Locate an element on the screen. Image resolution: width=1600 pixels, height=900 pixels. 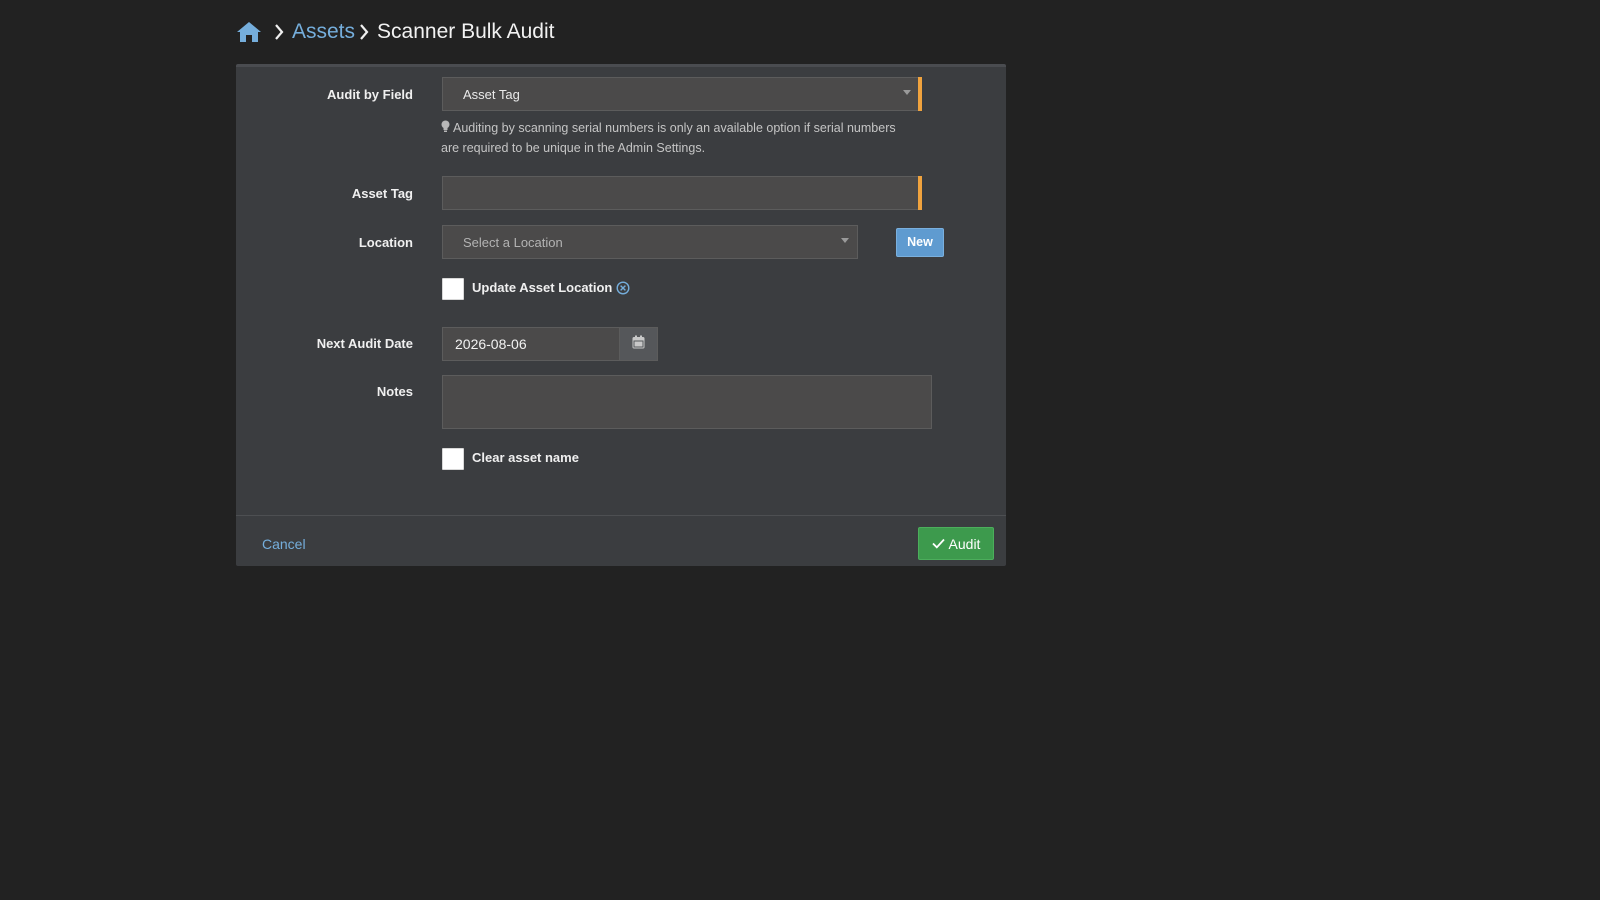
calendar-icon is located at coordinates (638, 344).